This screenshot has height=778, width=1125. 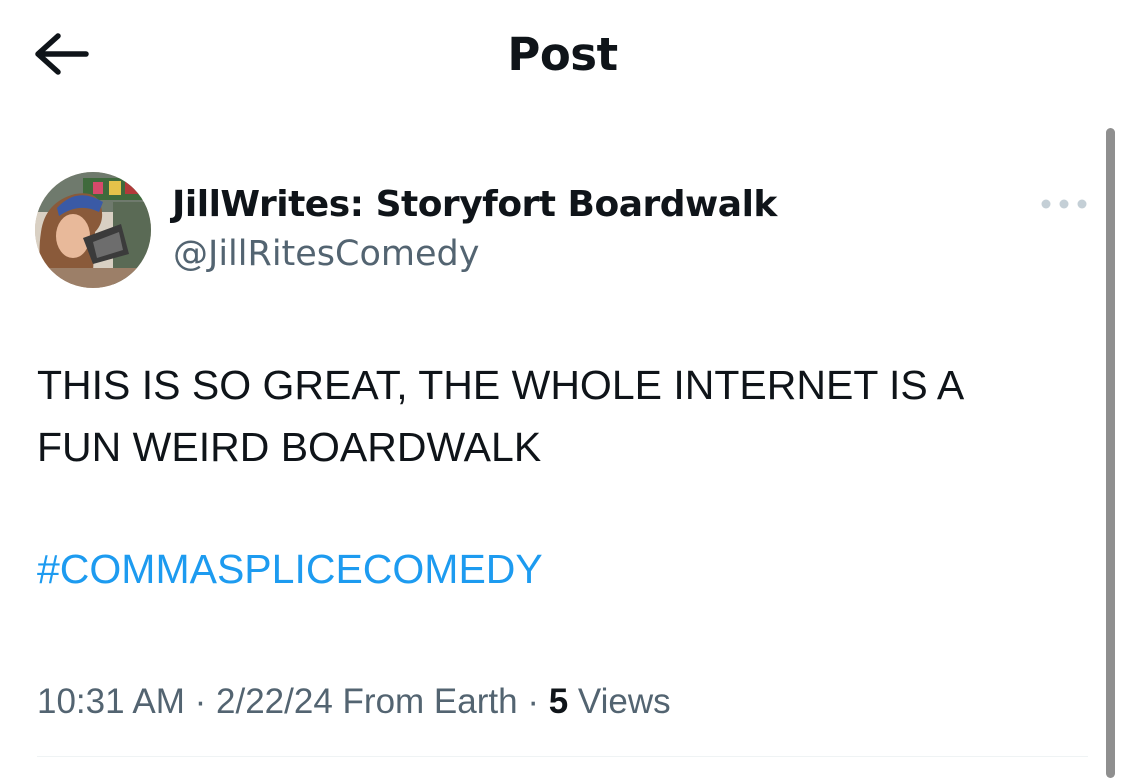 I want to click on more-options-button, so click(x=1064, y=204).